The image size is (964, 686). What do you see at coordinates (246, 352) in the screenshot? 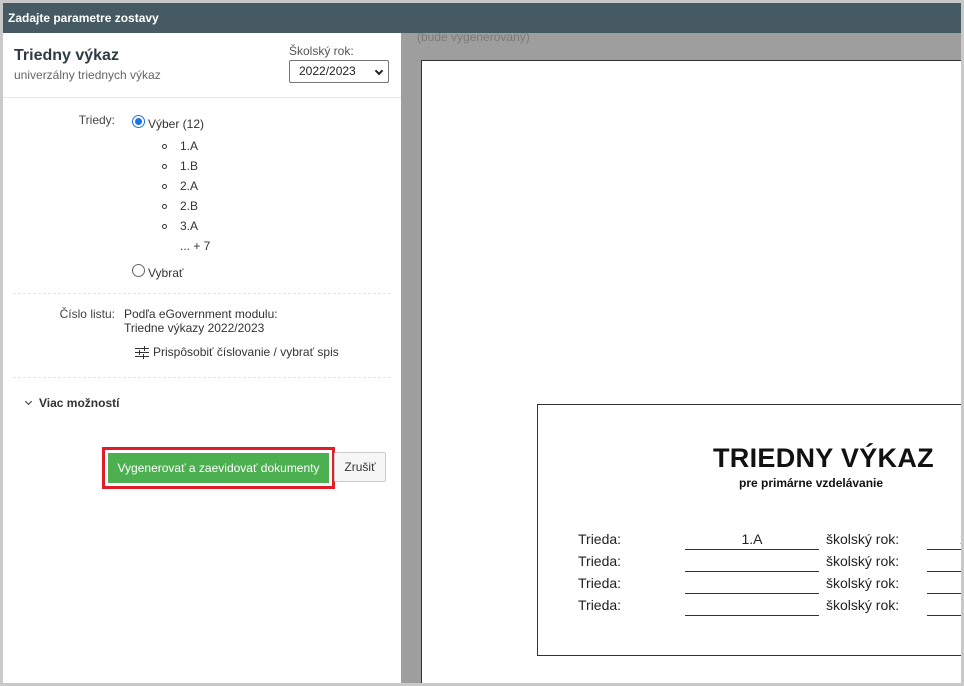
I see `customize-numbering-link: Prispôsobiť číslovanie / vybrať spis` at bounding box center [246, 352].